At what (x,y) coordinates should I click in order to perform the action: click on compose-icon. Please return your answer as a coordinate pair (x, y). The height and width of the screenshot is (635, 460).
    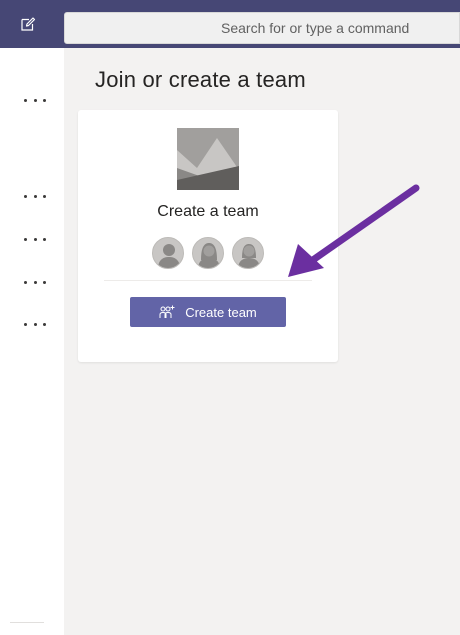
    Looking at the image, I should click on (28, 24).